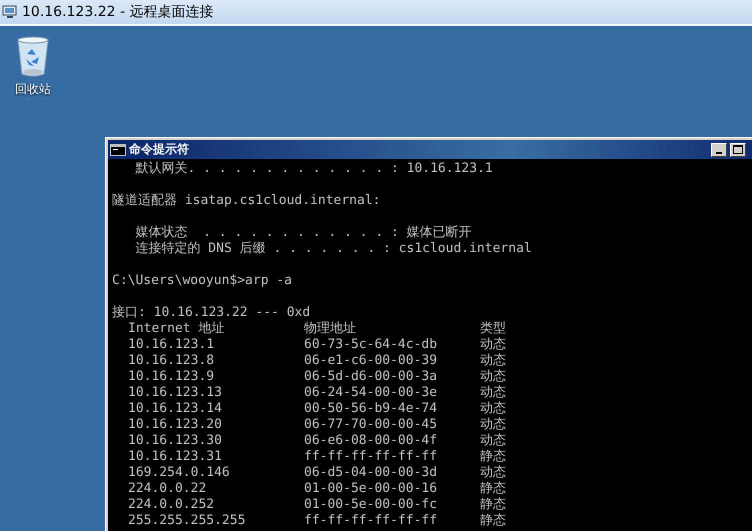 The width and height of the screenshot is (752, 531). What do you see at coordinates (118, 150) in the screenshot?
I see `console-icon` at bounding box center [118, 150].